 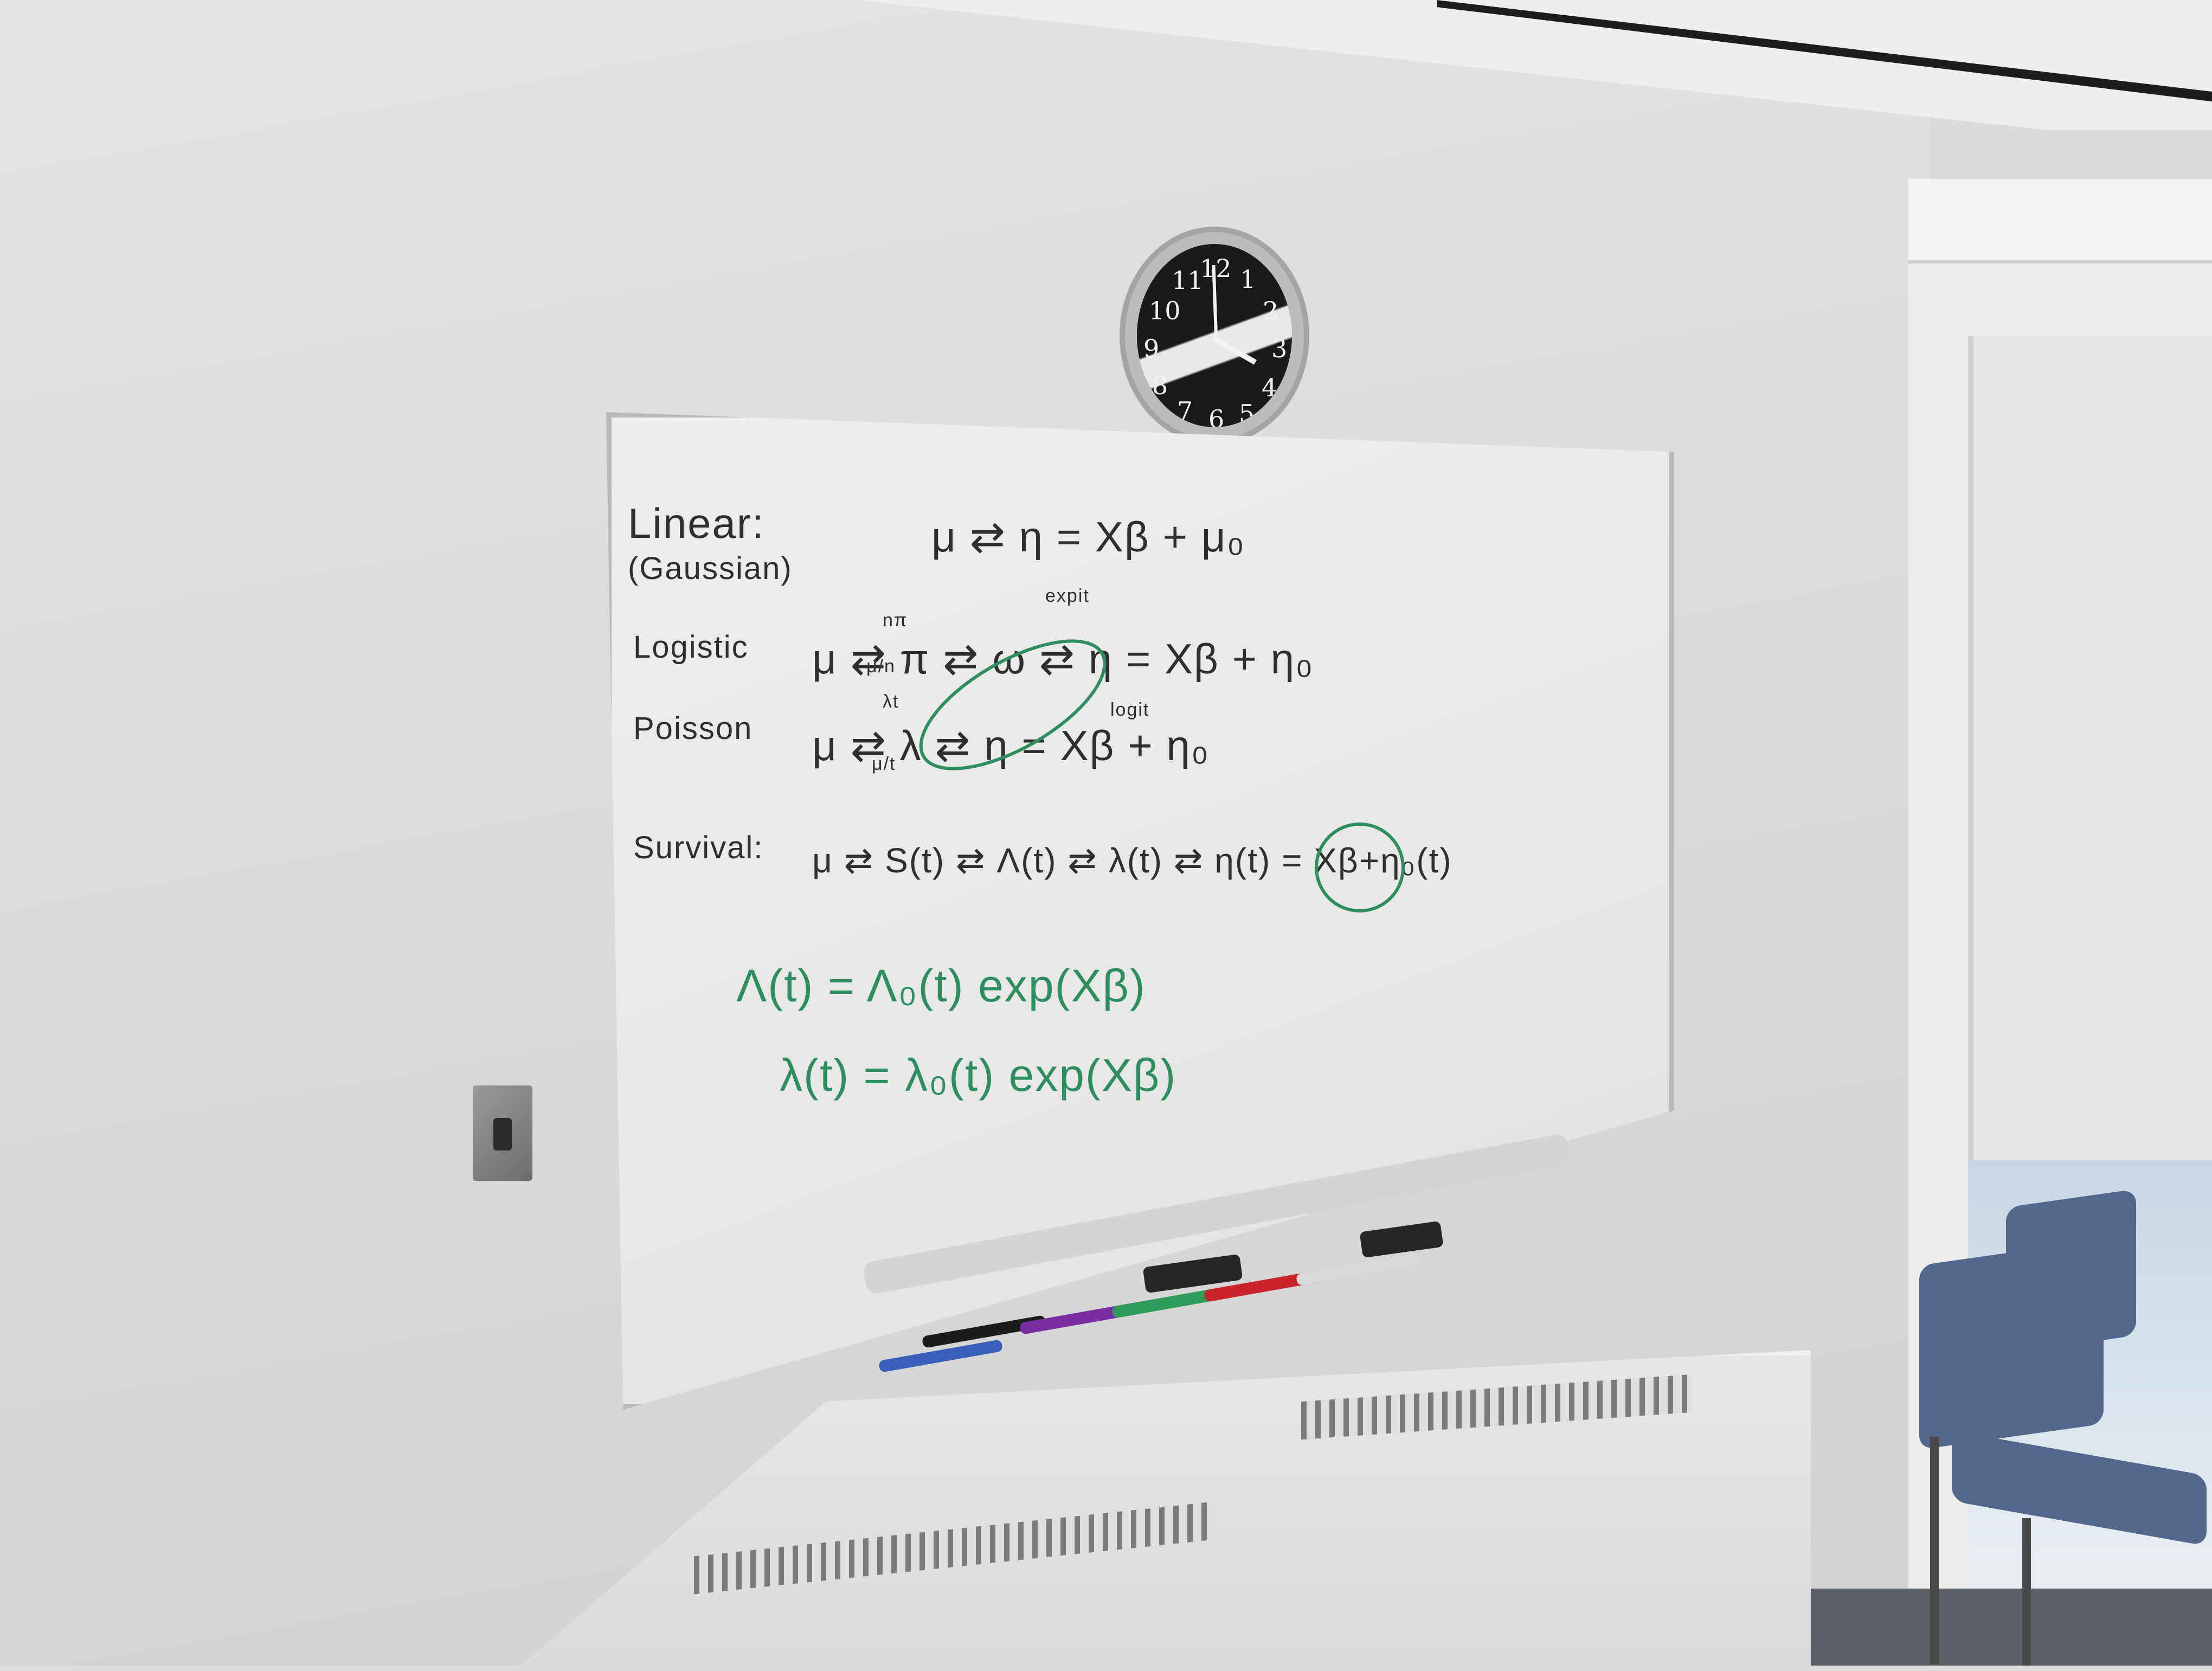 What do you see at coordinates (1234, 350) in the screenshot?
I see `clock-hour-hand` at bounding box center [1234, 350].